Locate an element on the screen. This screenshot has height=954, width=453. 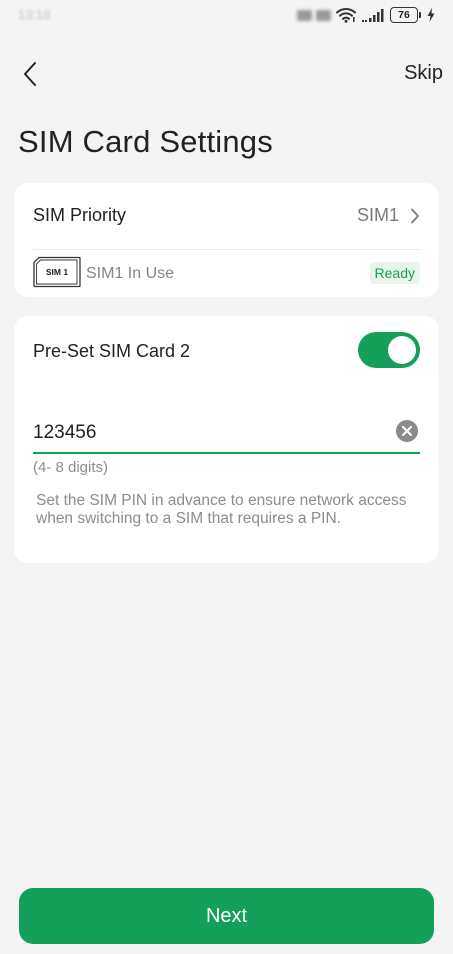
status-icons: 76 is located at coordinates (366, 15).